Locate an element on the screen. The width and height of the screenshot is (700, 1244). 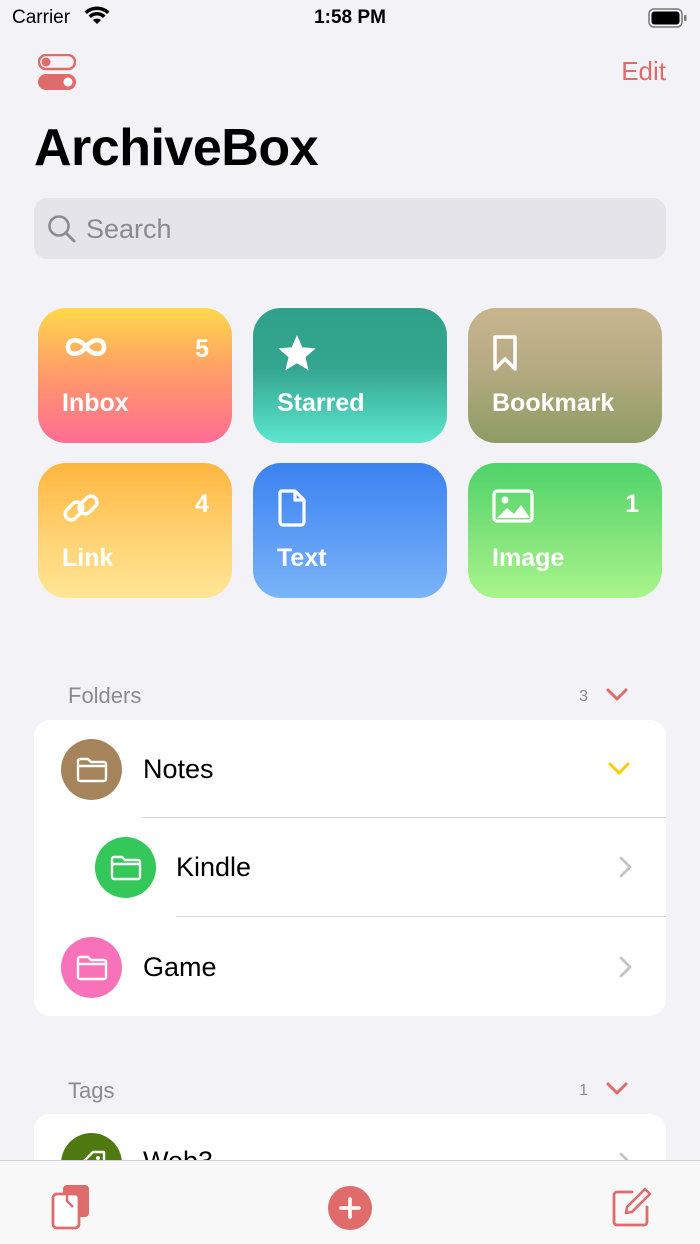
clipboard-icon is located at coordinates (71, 1207).